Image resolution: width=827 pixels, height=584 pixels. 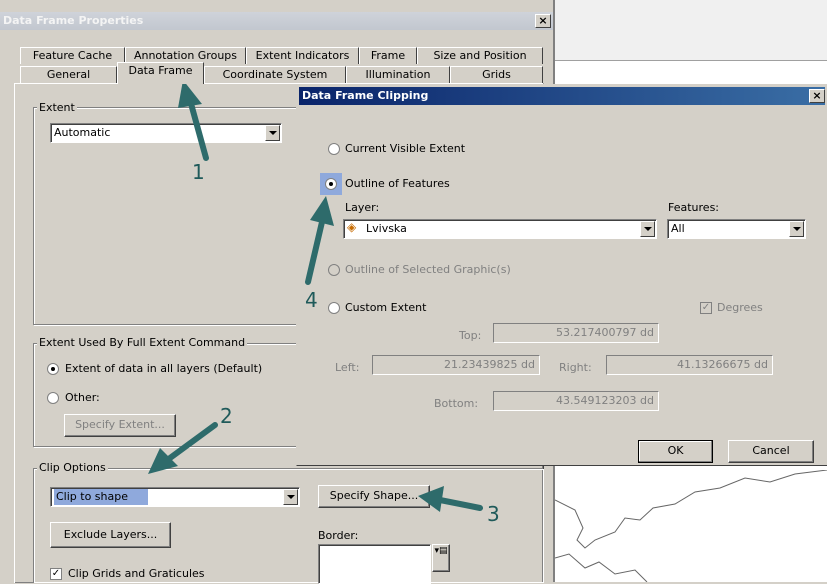 What do you see at coordinates (190, 94) in the screenshot?
I see `arrow-1-head` at bounding box center [190, 94].